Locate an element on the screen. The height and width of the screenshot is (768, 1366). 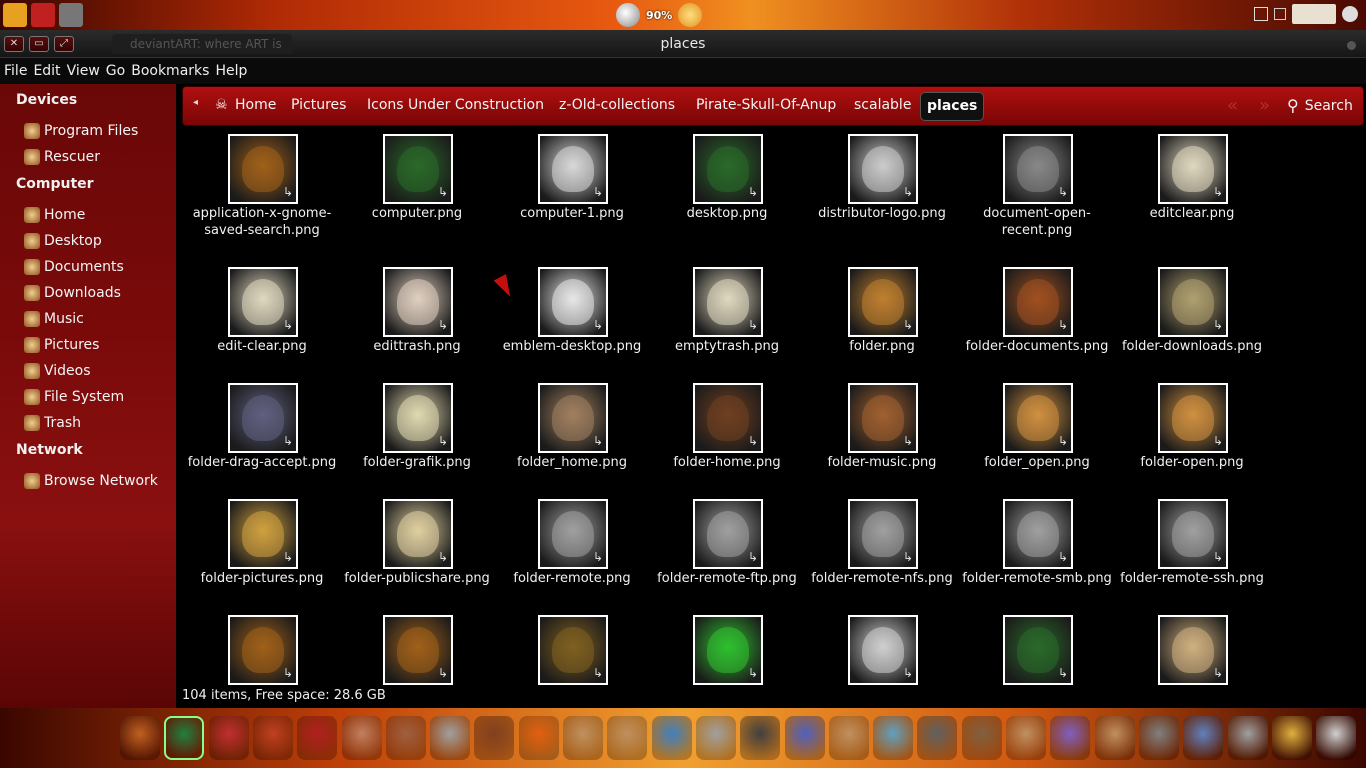
sidebar-item-browse-network: Browse Network is located at coordinates (91, 481).